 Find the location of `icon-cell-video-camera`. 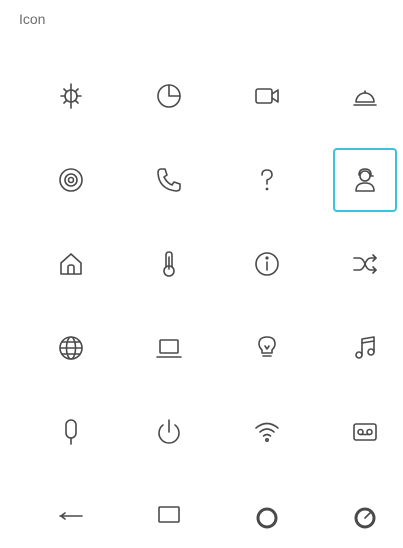

icon-cell-video-camera is located at coordinates (267, 96).